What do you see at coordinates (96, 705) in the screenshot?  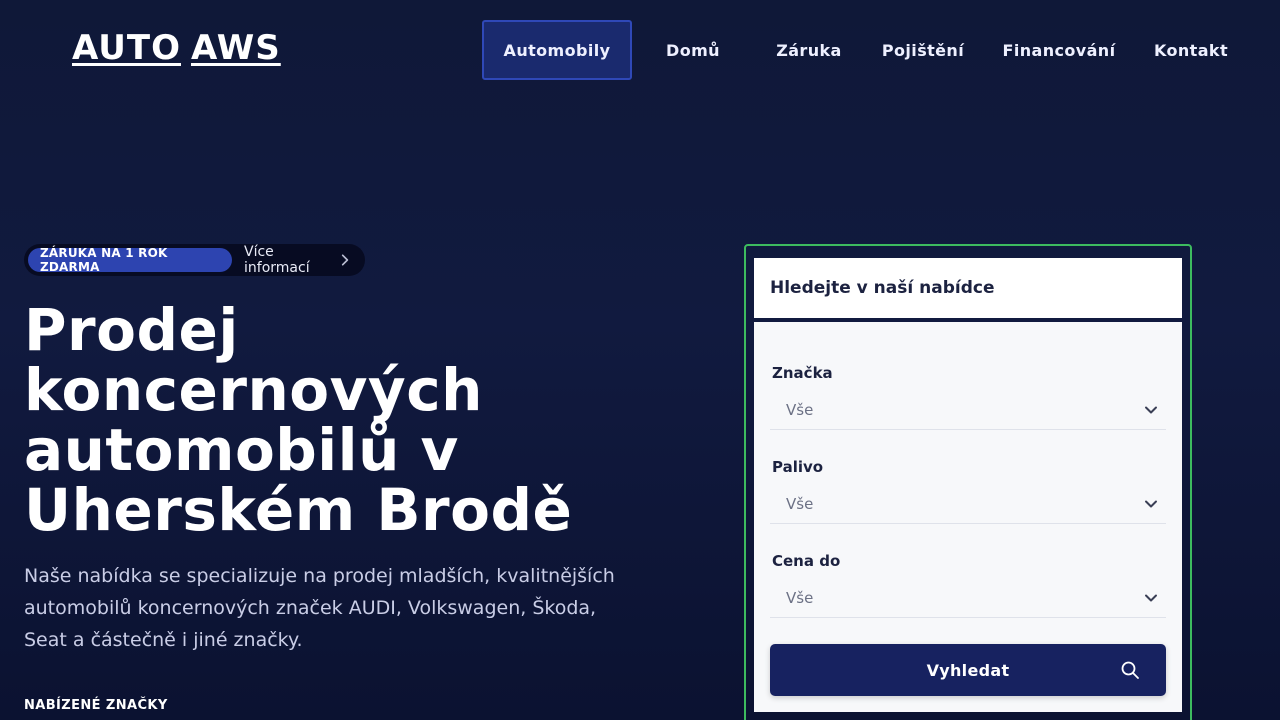 I see `offered-brands-label: NABÍZENÉ ZNAČKY` at bounding box center [96, 705].